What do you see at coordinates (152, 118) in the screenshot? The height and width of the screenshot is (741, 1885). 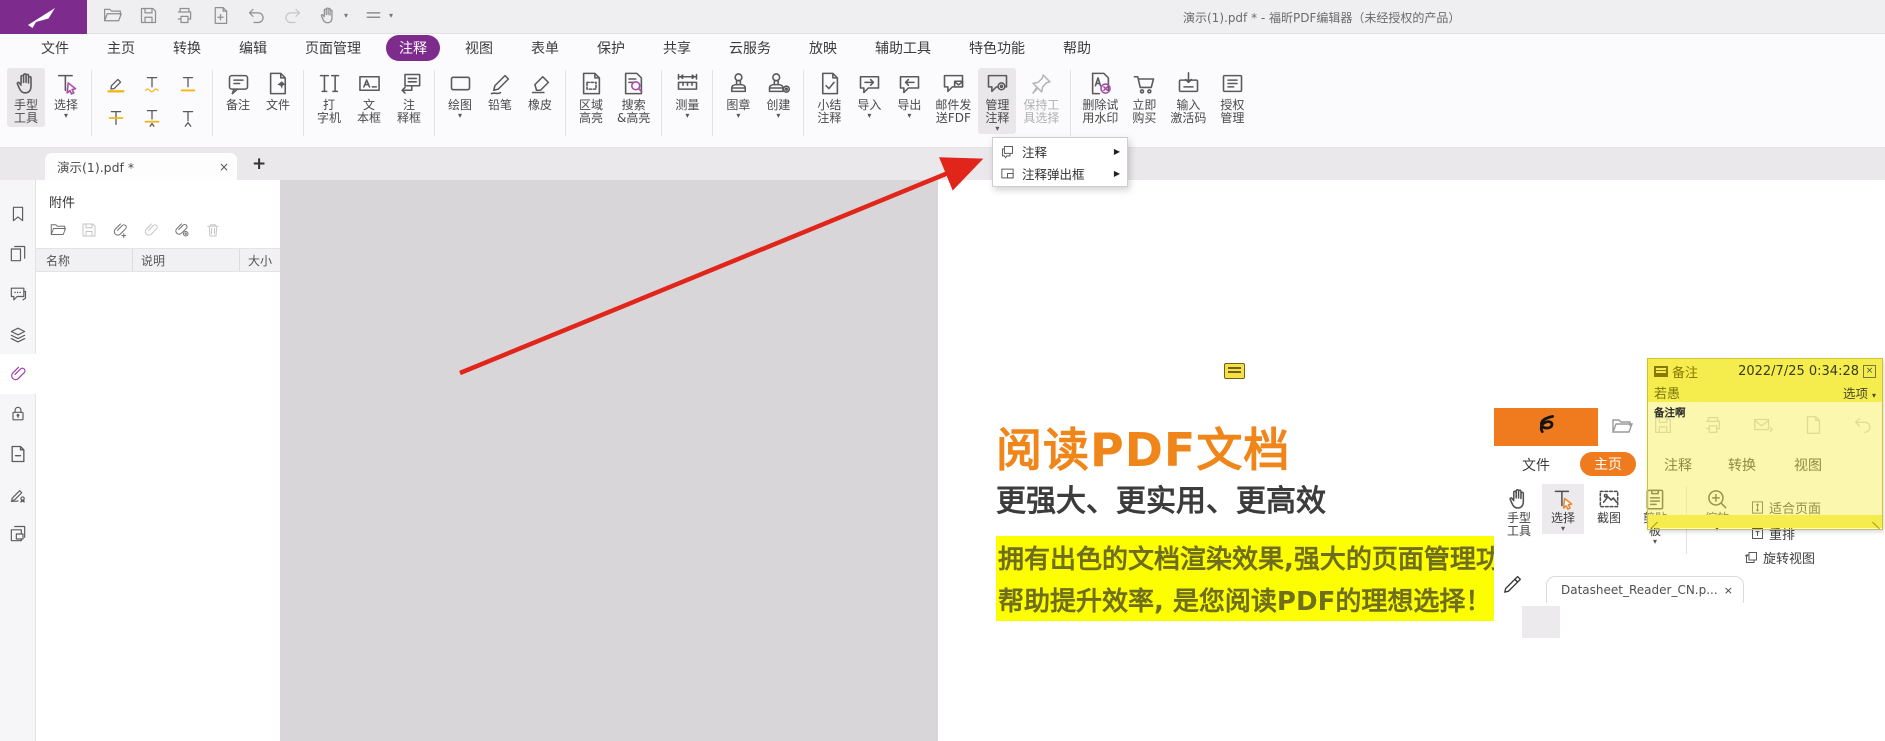 I see `replace-text-button` at bounding box center [152, 118].